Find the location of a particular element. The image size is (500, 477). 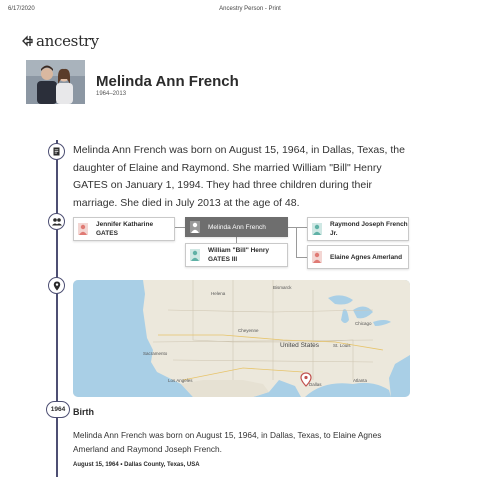

family-card-self-name: Melinda Ann French is located at coordinates (237, 227).